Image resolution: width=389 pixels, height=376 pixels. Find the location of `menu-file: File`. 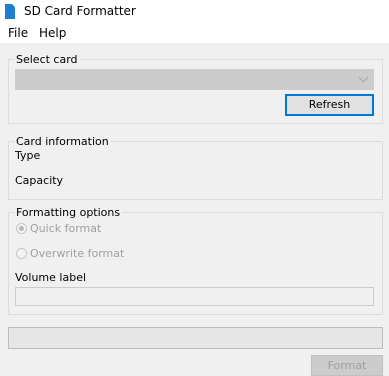

menu-file: File is located at coordinates (18, 33).